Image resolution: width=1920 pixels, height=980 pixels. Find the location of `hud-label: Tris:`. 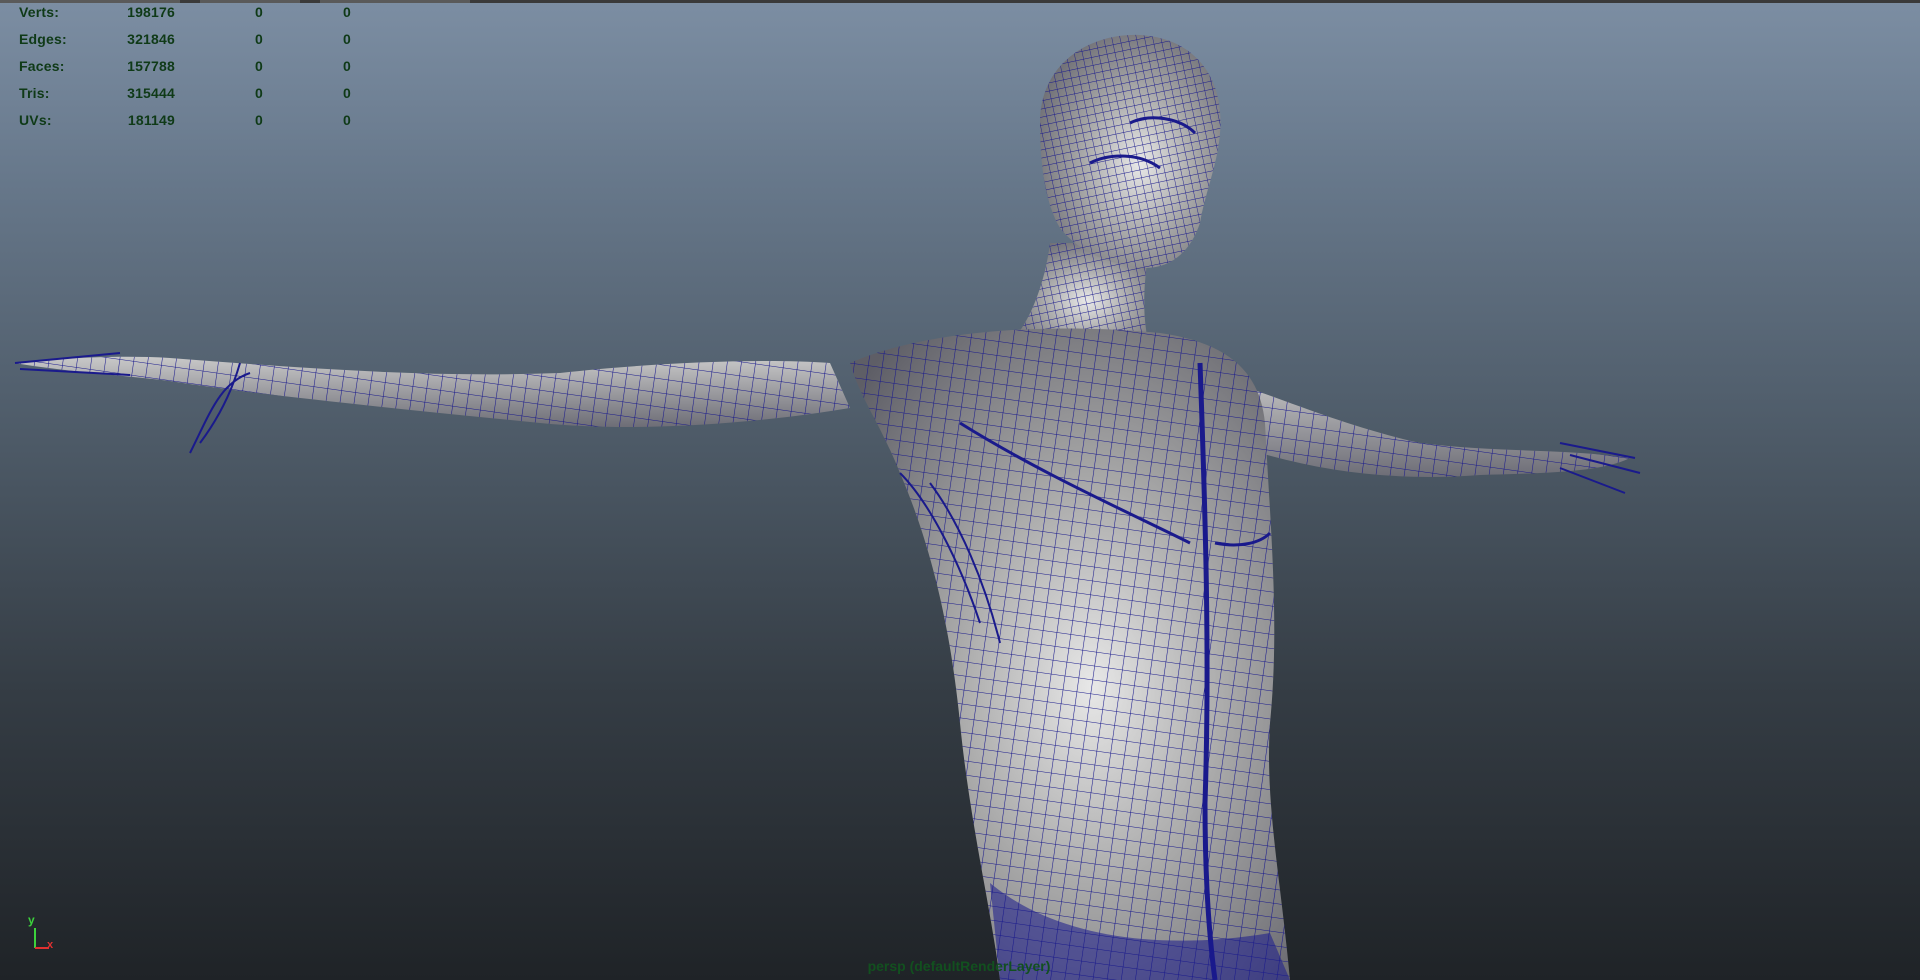

hud-label: Tris: is located at coordinates (34, 93).